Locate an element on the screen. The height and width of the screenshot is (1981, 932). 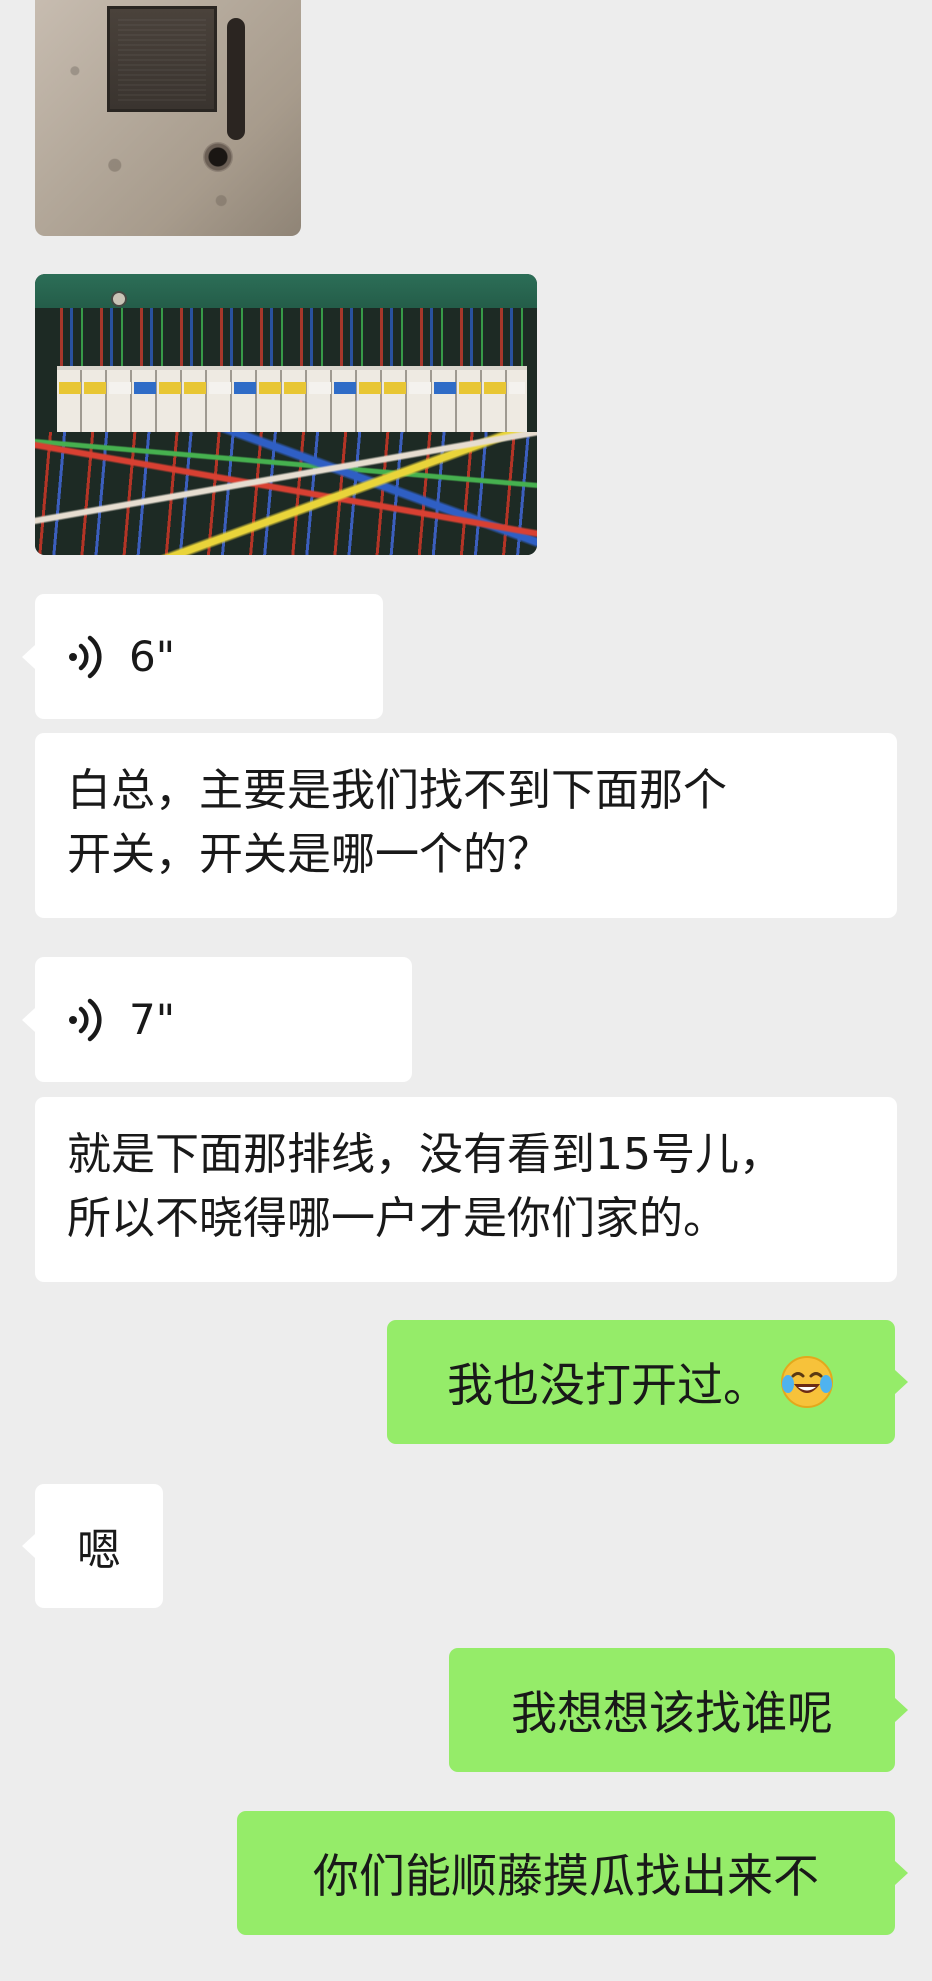
breaker-rail-shape is located at coordinates (292, 399).